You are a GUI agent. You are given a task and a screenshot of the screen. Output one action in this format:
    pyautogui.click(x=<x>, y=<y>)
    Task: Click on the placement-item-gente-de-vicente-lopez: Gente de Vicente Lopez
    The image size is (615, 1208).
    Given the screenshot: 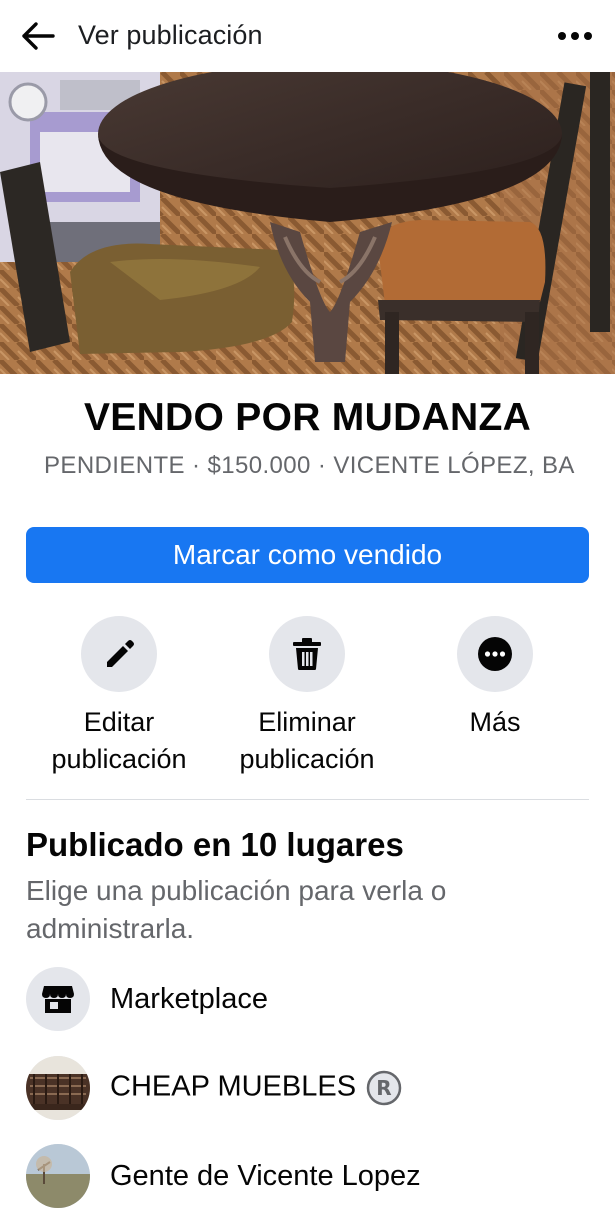 What is the action you would take?
    pyautogui.click(x=223, y=1176)
    